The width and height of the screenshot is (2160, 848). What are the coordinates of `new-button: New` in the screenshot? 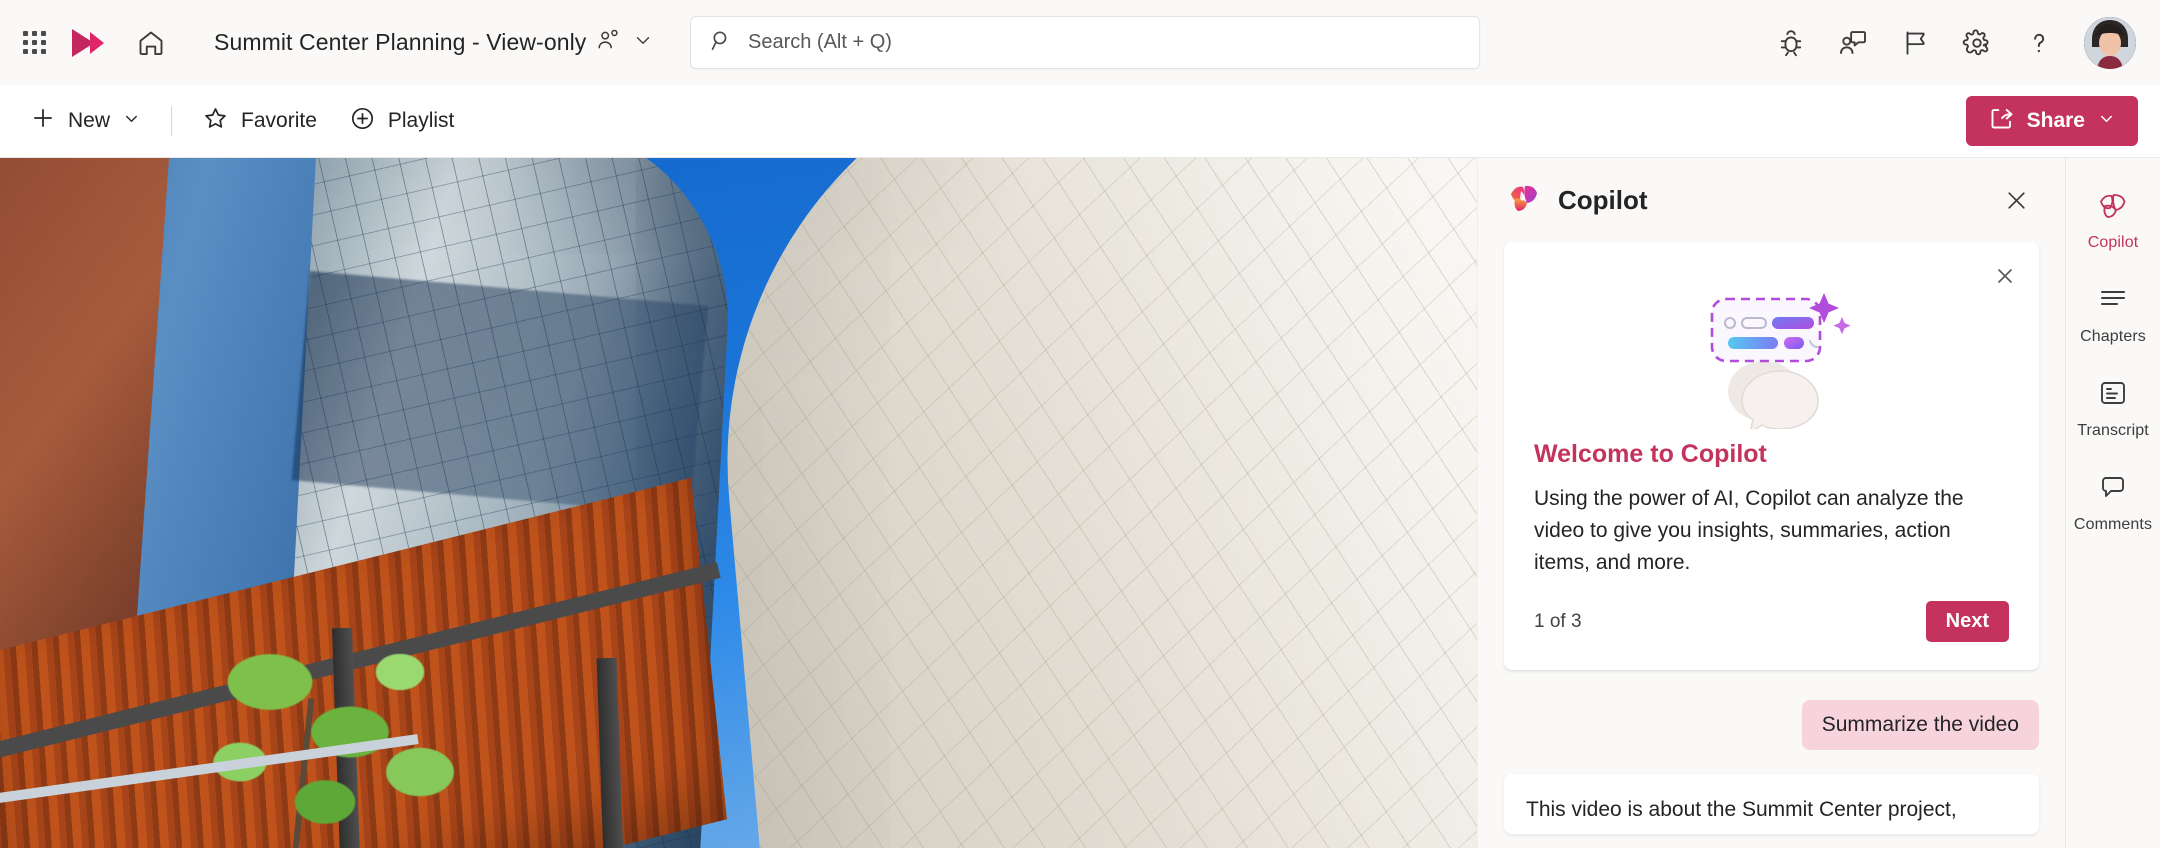 It's located at (85, 121).